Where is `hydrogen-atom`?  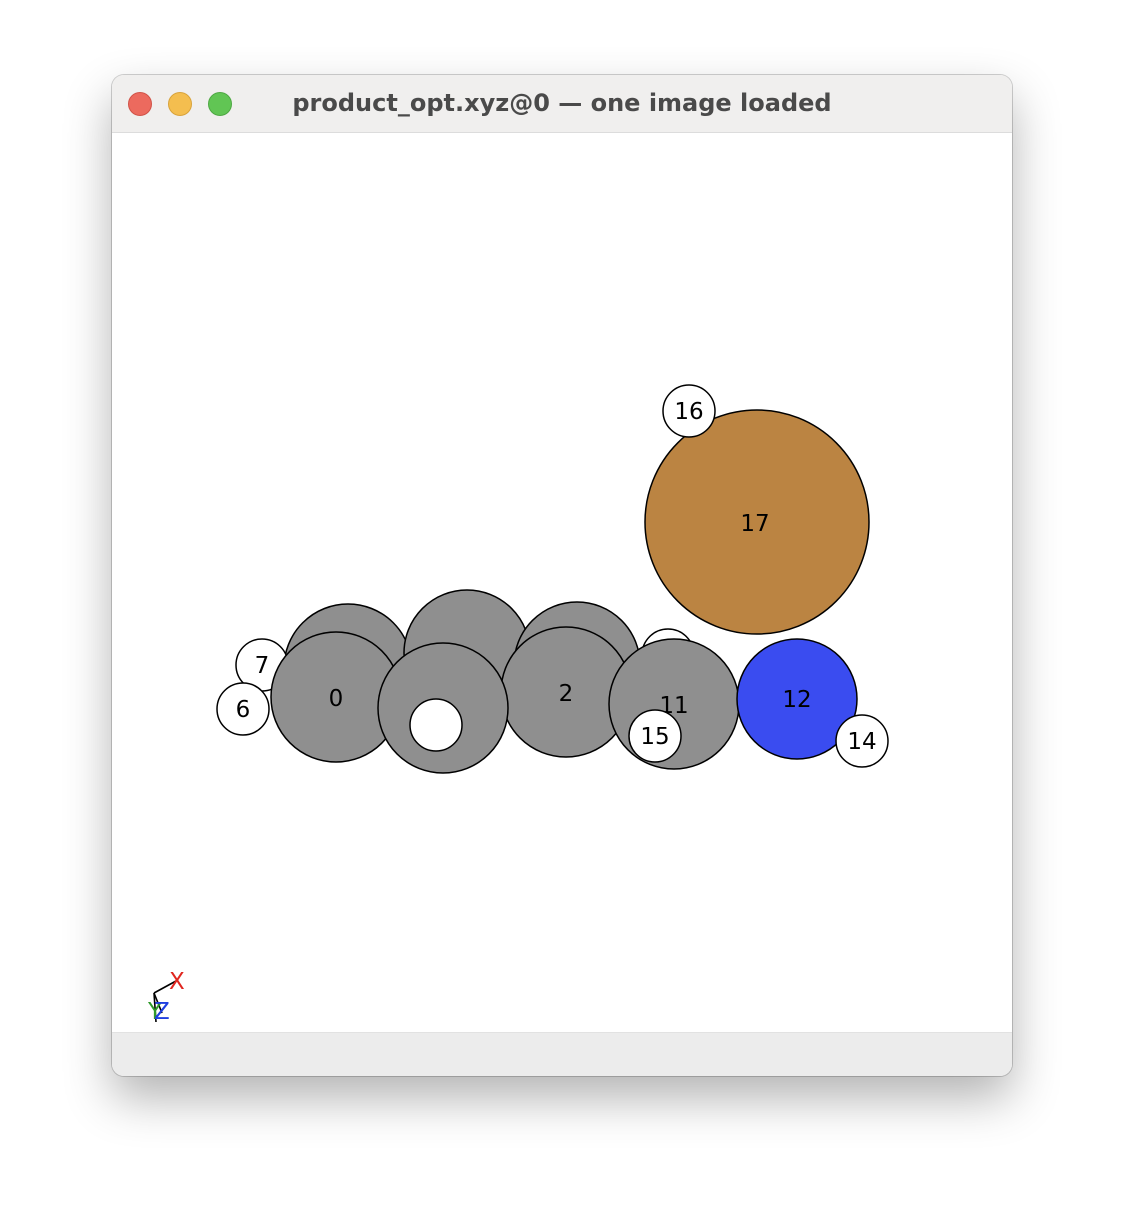
hydrogen-atom is located at coordinates (436, 725).